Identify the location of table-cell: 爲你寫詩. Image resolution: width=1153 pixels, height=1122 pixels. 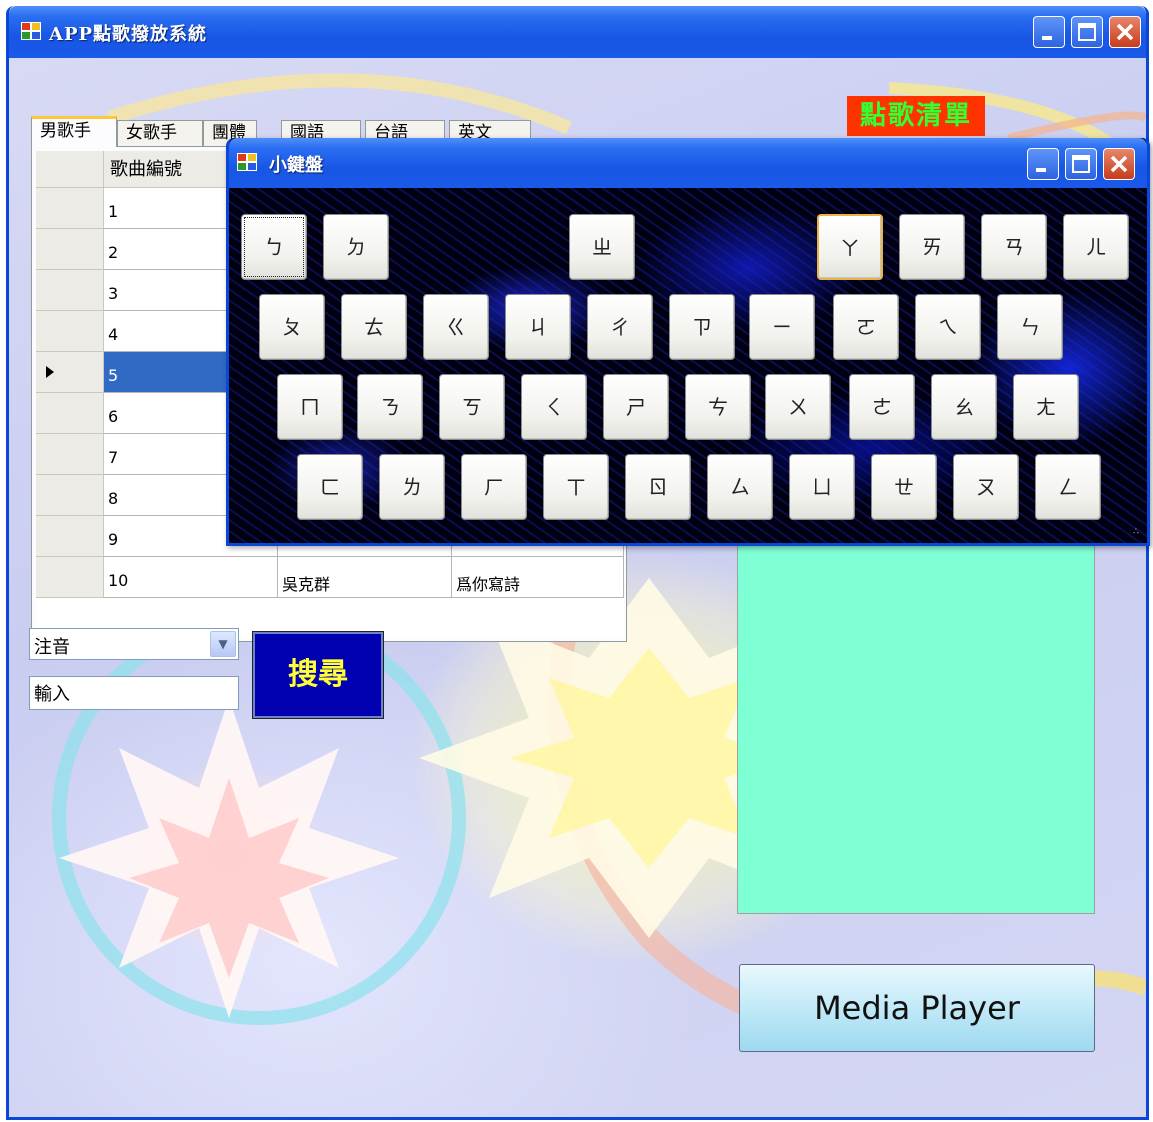
(538, 577).